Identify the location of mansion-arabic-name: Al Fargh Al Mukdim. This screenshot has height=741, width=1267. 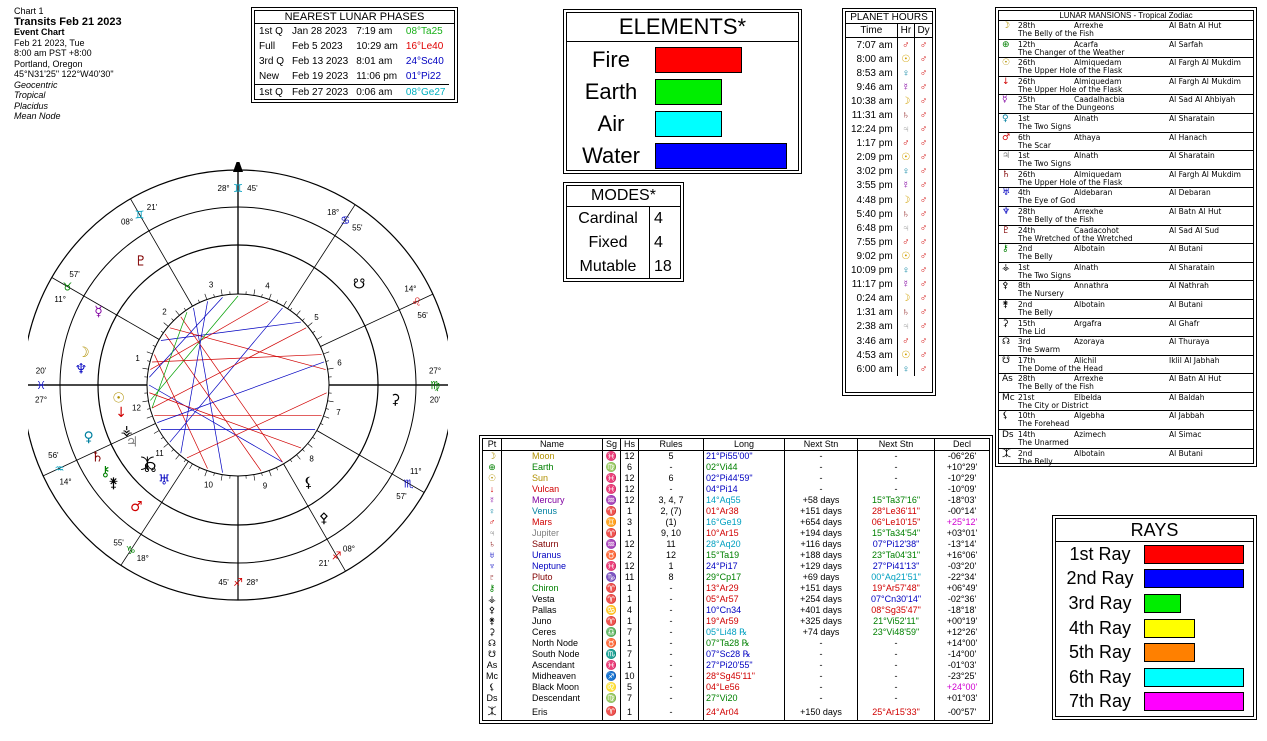
(1205, 63).